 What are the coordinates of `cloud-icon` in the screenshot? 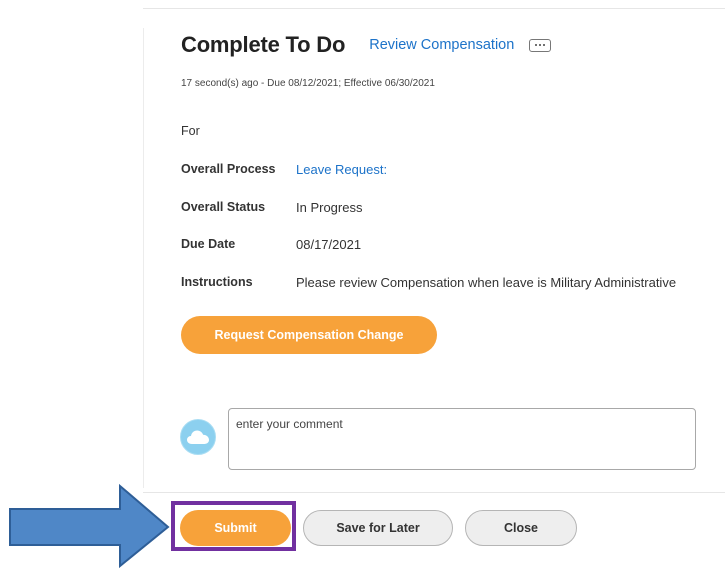 It's located at (198, 437).